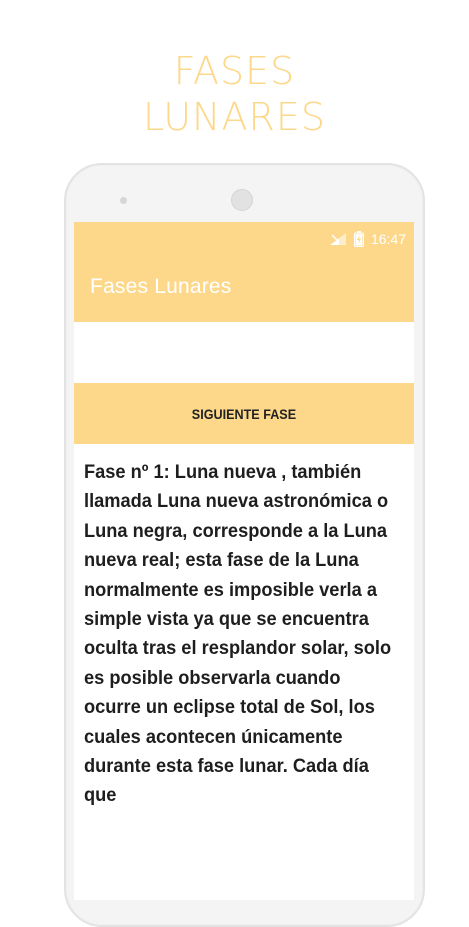 Image resolution: width=469 pixels, height=927 pixels. Describe the element at coordinates (161, 286) in the screenshot. I see `app-title: Fases Lunares` at that location.